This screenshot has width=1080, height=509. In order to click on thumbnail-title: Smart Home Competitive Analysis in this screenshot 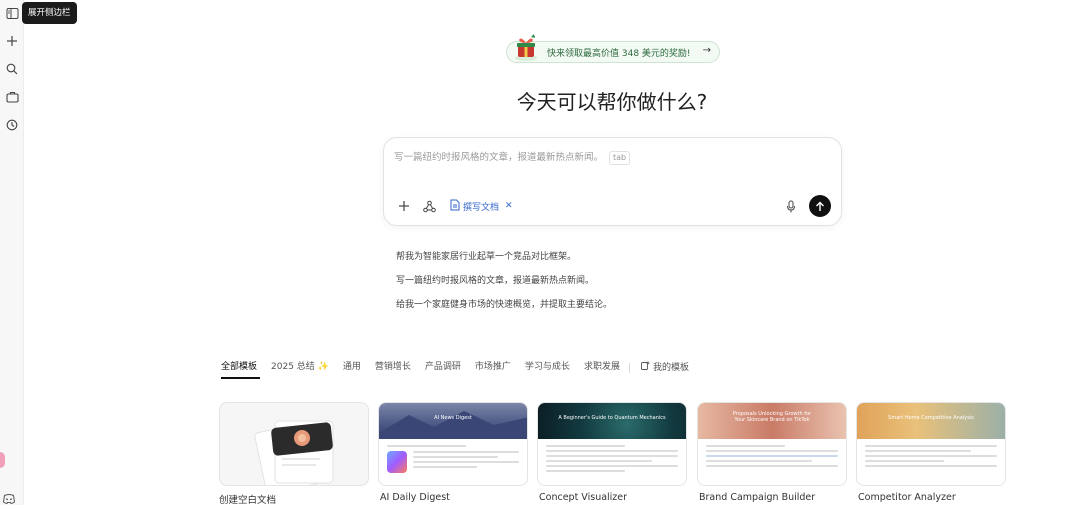, I will do `click(931, 418)`.